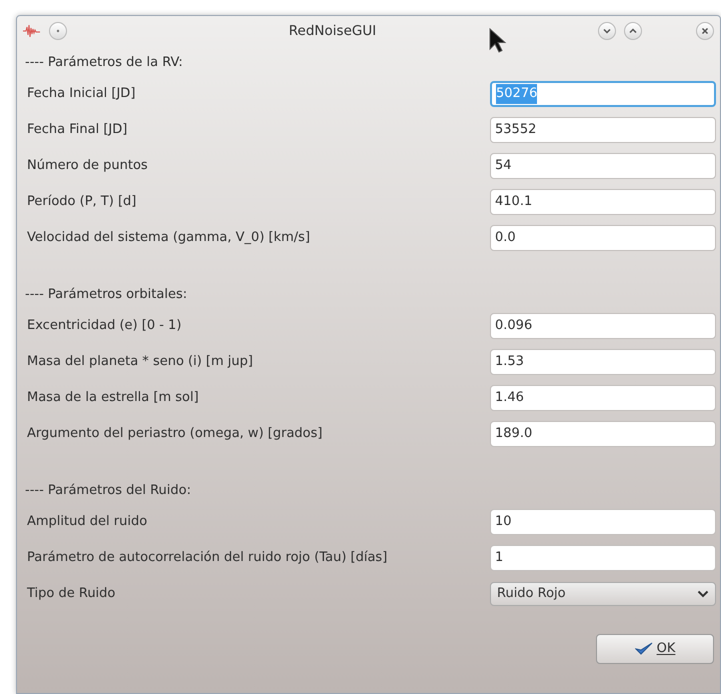  What do you see at coordinates (603, 238) in the screenshot?
I see `input-field: 0.0` at bounding box center [603, 238].